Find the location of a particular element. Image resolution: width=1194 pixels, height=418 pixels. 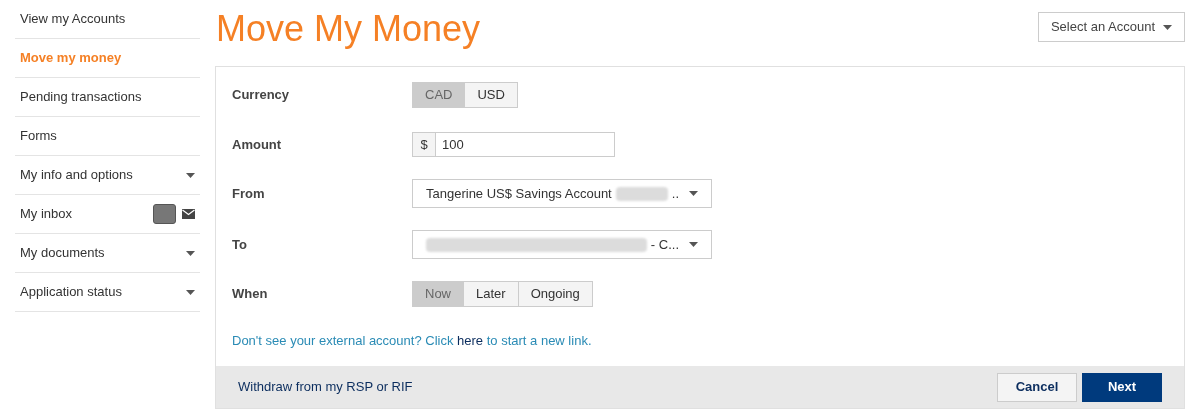

field-label: Currency is located at coordinates (261, 95).